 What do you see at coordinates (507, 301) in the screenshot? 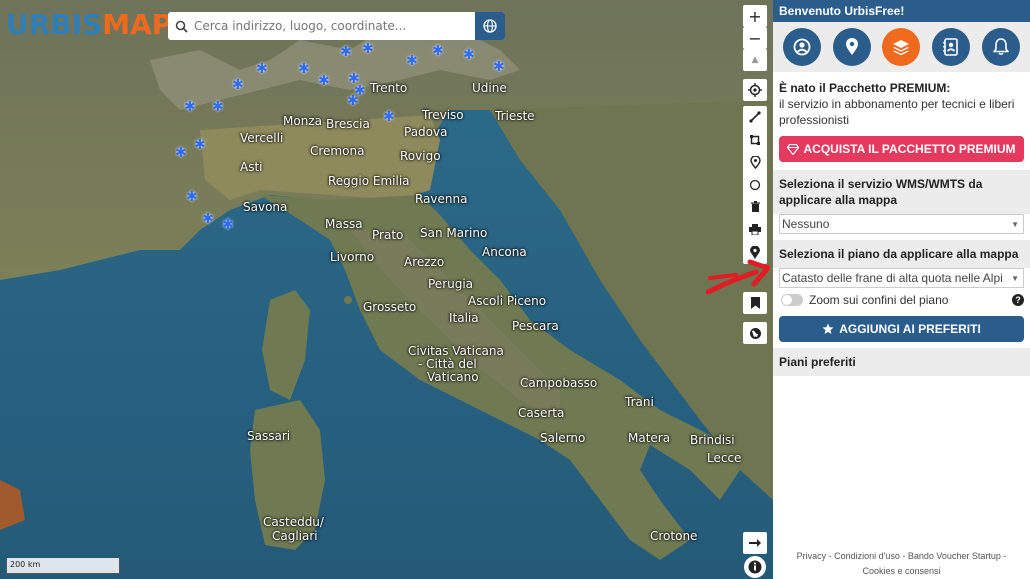
I see `city-label: Ascoli Piceno` at bounding box center [507, 301].